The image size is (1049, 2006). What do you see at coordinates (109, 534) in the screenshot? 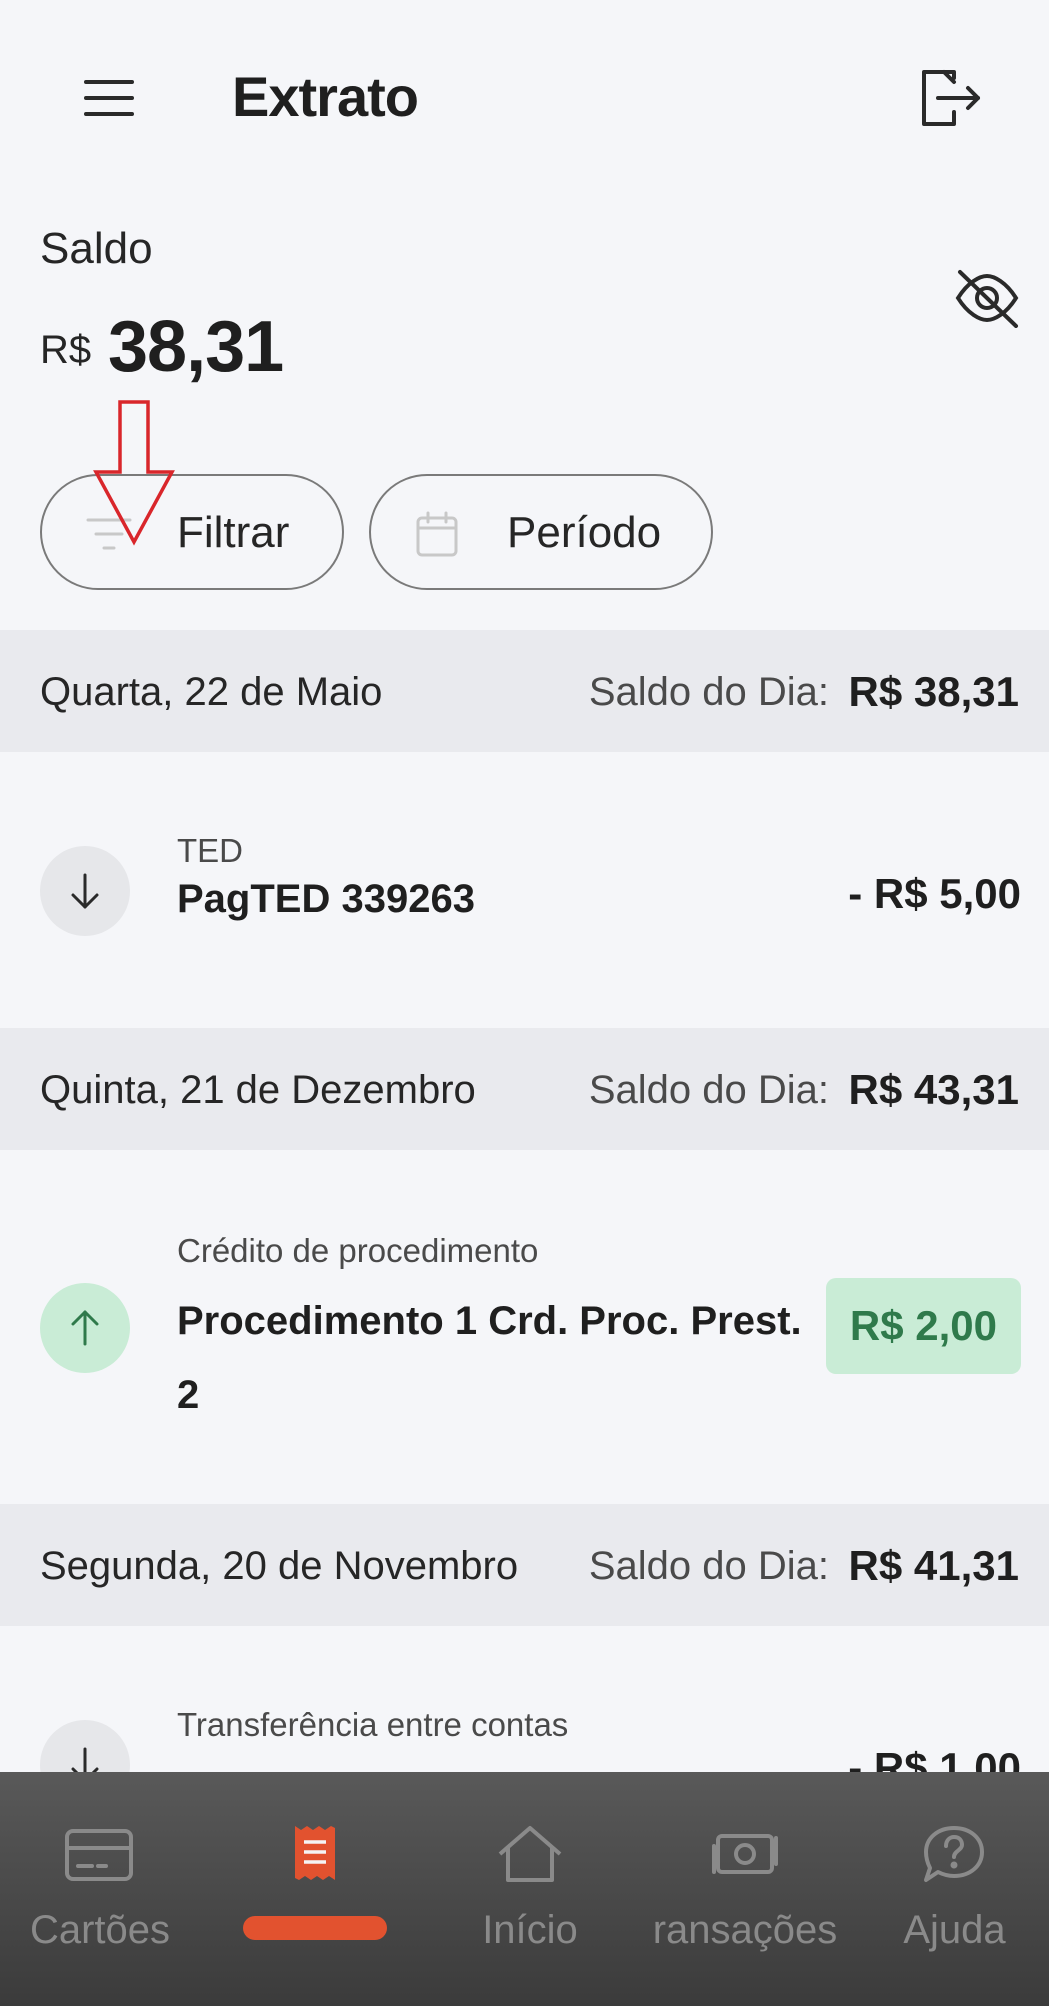
I see `filter-icon` at bounding box center [109, 534].